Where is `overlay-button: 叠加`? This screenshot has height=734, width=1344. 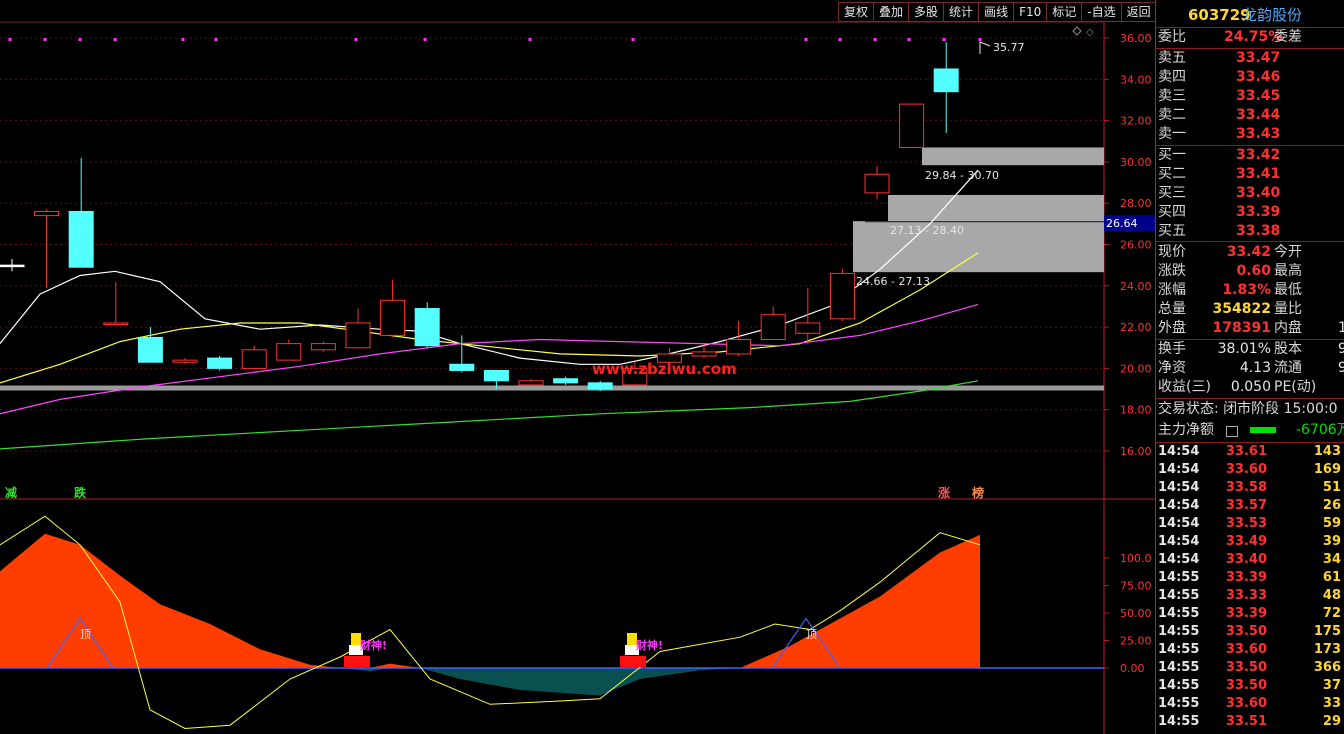
overlay-button: 叠加 is located at coordinates (892, 12).